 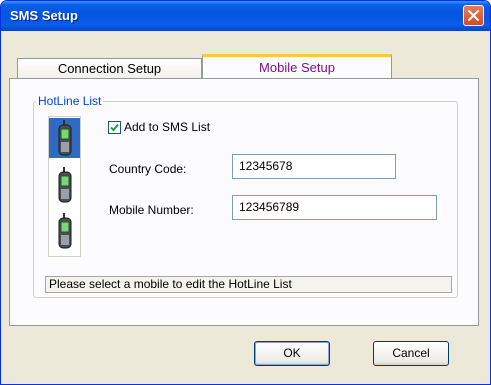 What do you see at coordinates (245, 16) in the screenshot?
I see `title-bar: SMS Setup` at bounding box center [245, 16].